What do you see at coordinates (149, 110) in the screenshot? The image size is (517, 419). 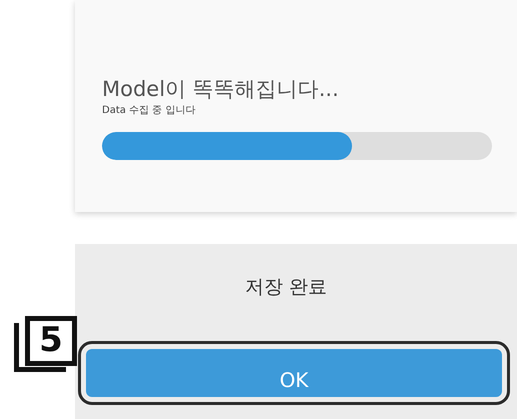 I see `progress-subtitle: Data 수집 중 입니다` at bounding box center [149, 110].